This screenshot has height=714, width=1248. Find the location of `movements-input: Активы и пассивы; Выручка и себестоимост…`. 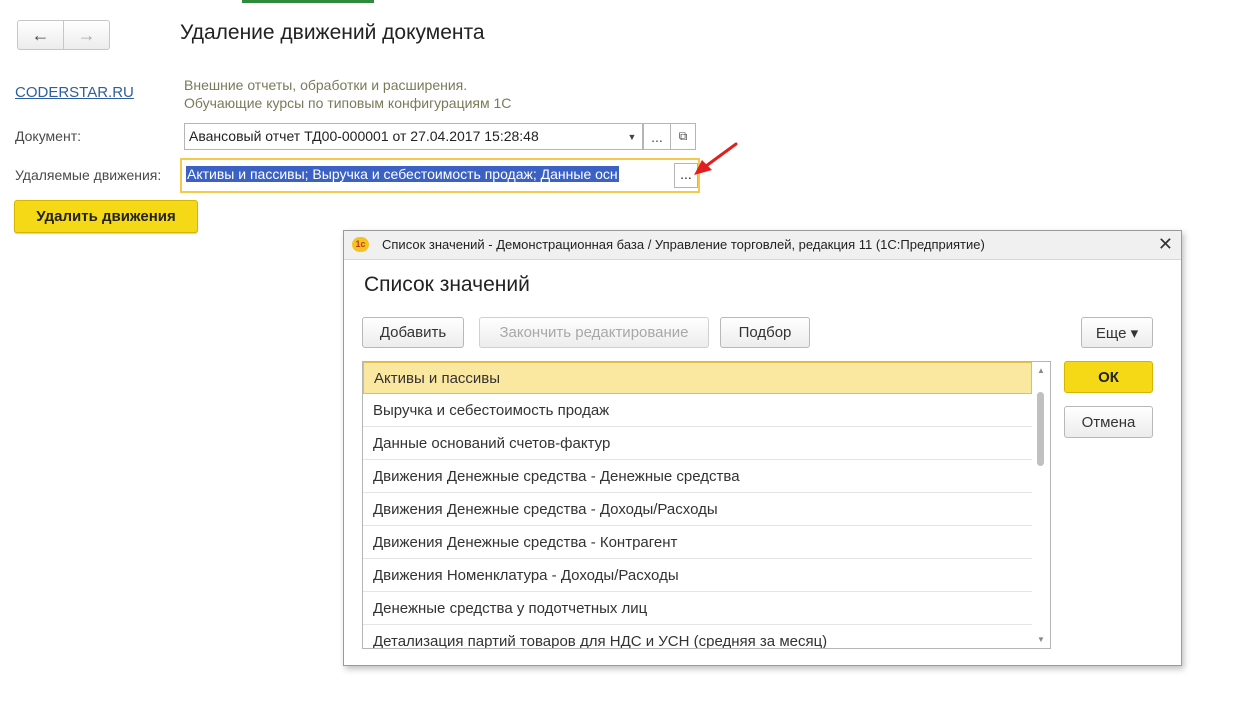

movements-input: Активы и пассивы; Выручка и себестоимост… is located at coordinates (428, 174).